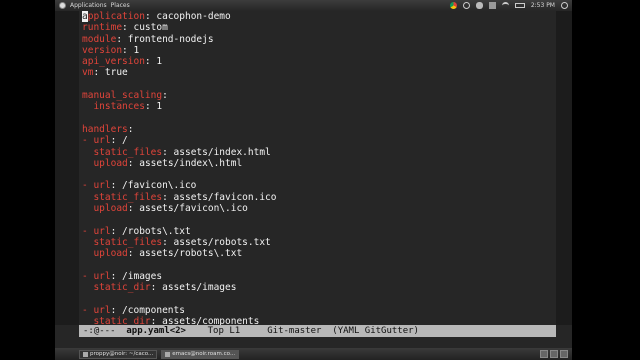  I want to click on yaml-value: : assets/index\.html, so click(185, 163).